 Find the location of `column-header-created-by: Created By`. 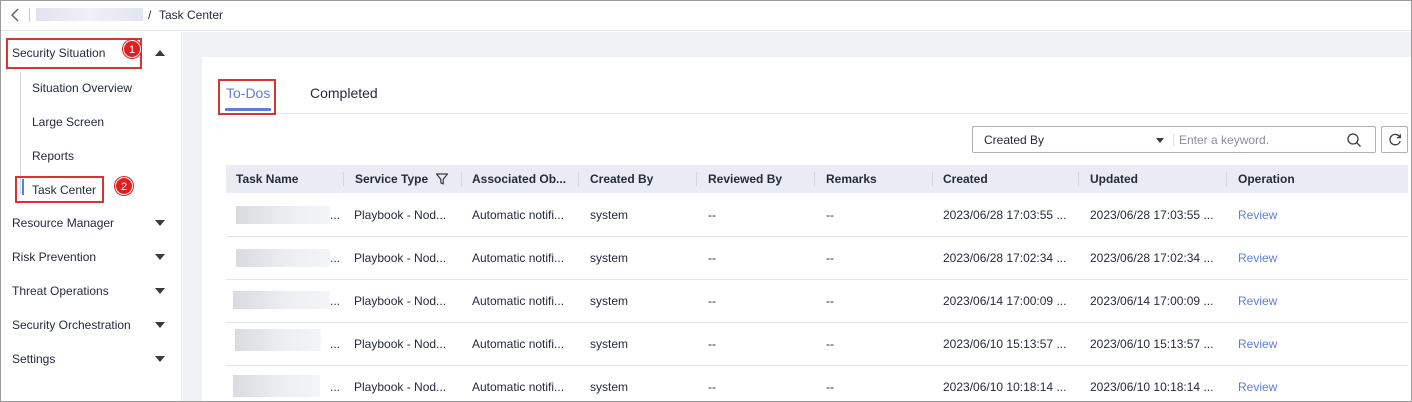

column-header-created-by: Created By is located at coordinates (621, 179).